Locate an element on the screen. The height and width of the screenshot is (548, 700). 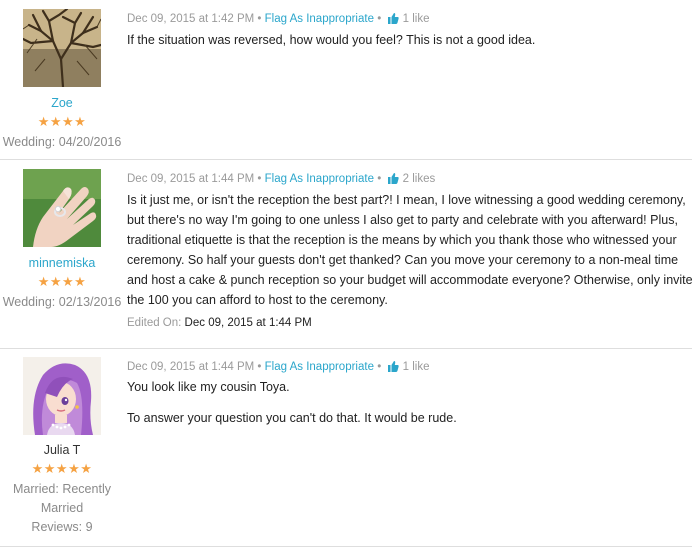
wedding-date: Wedding: 02/13/2016 is located at coordinates (62, 302).